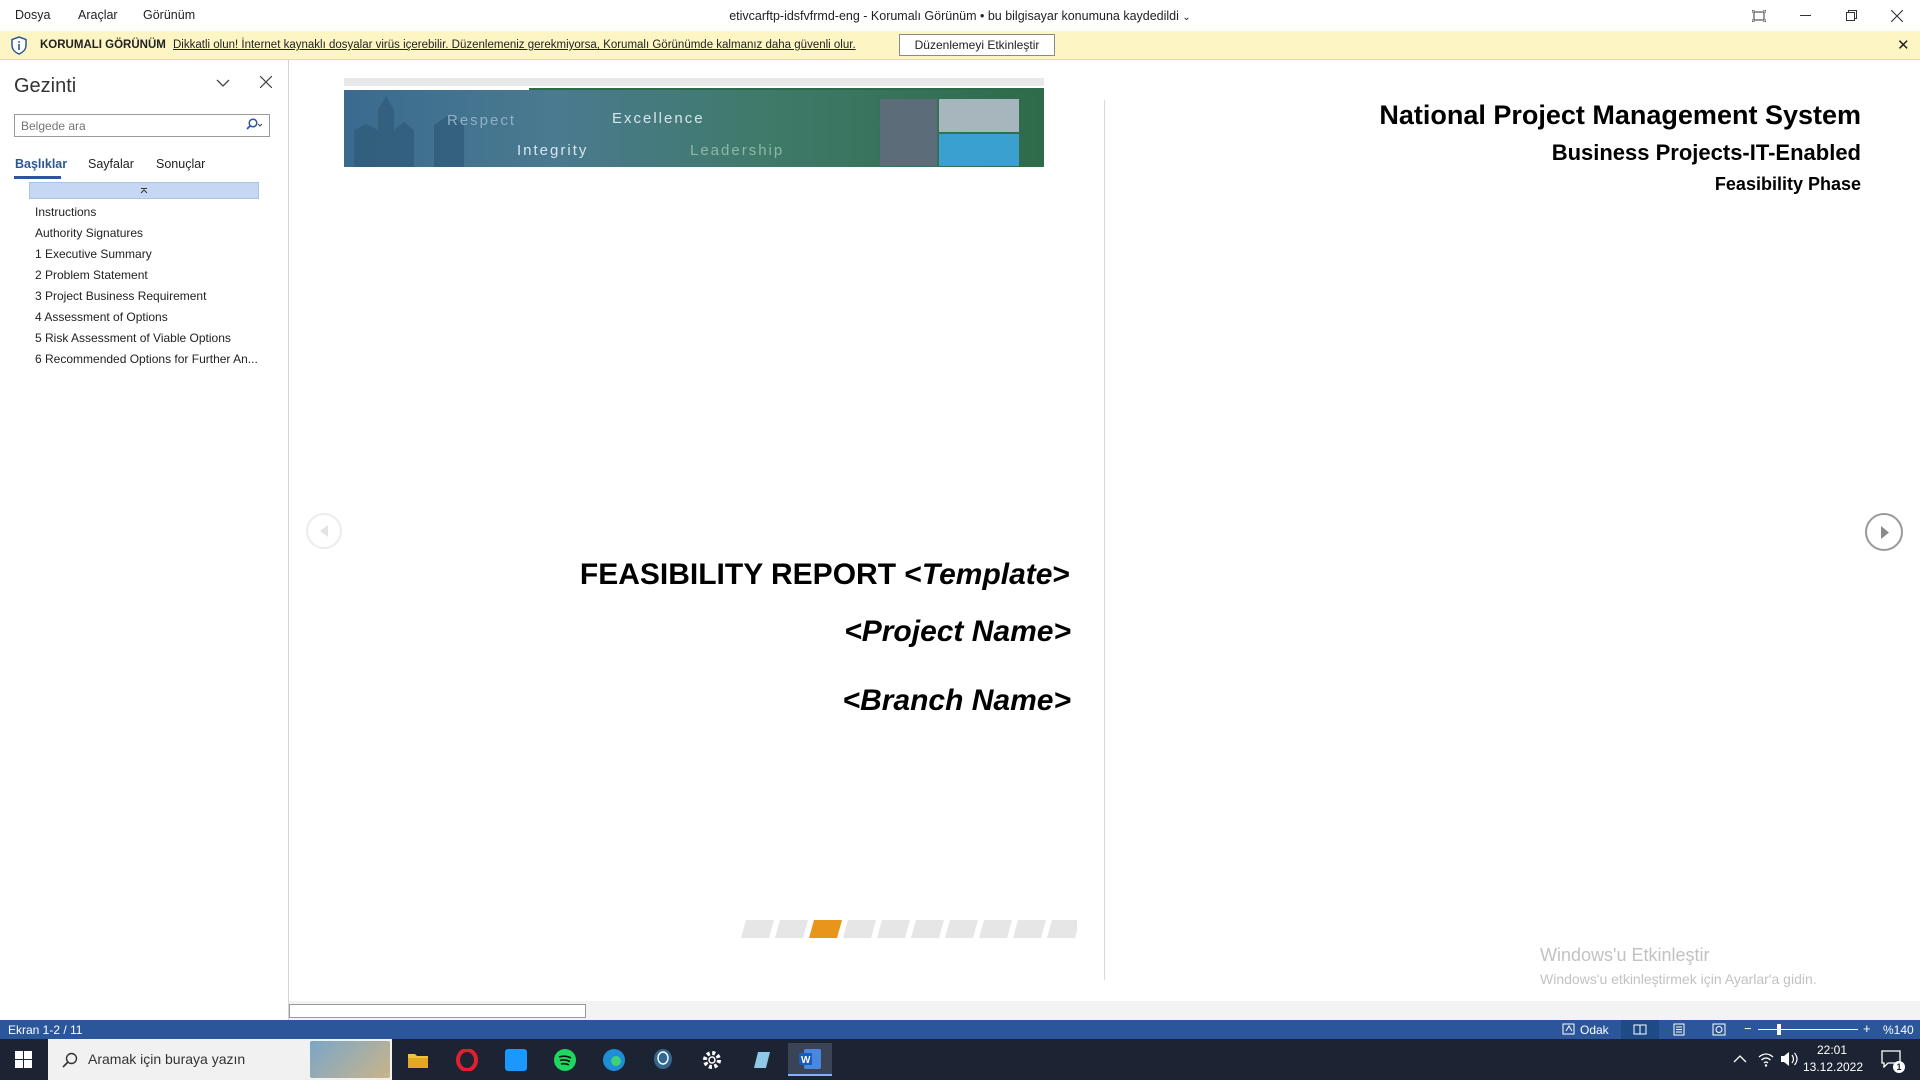  I want to click on branch-name: <Branch Name>, so click(956, 700).